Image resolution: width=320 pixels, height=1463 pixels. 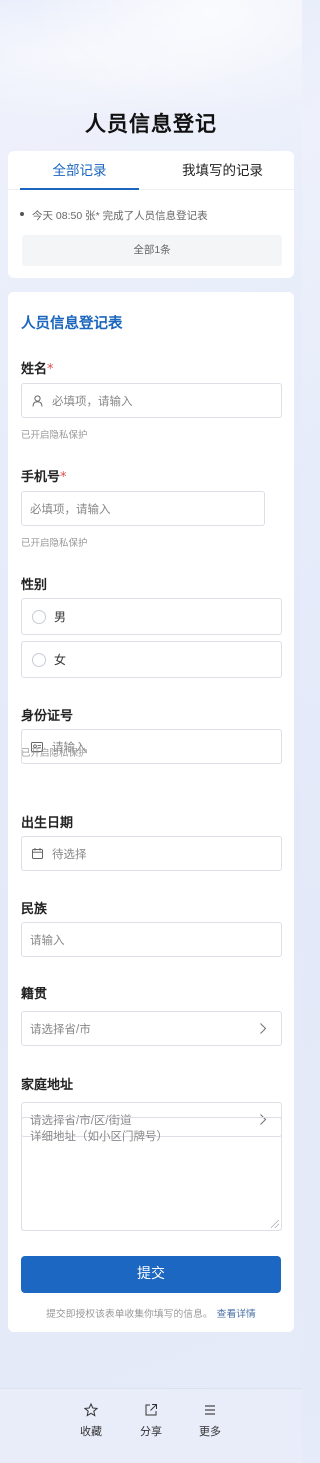 I want to click on name-label: 姓名*, so click(x=37, y=369).